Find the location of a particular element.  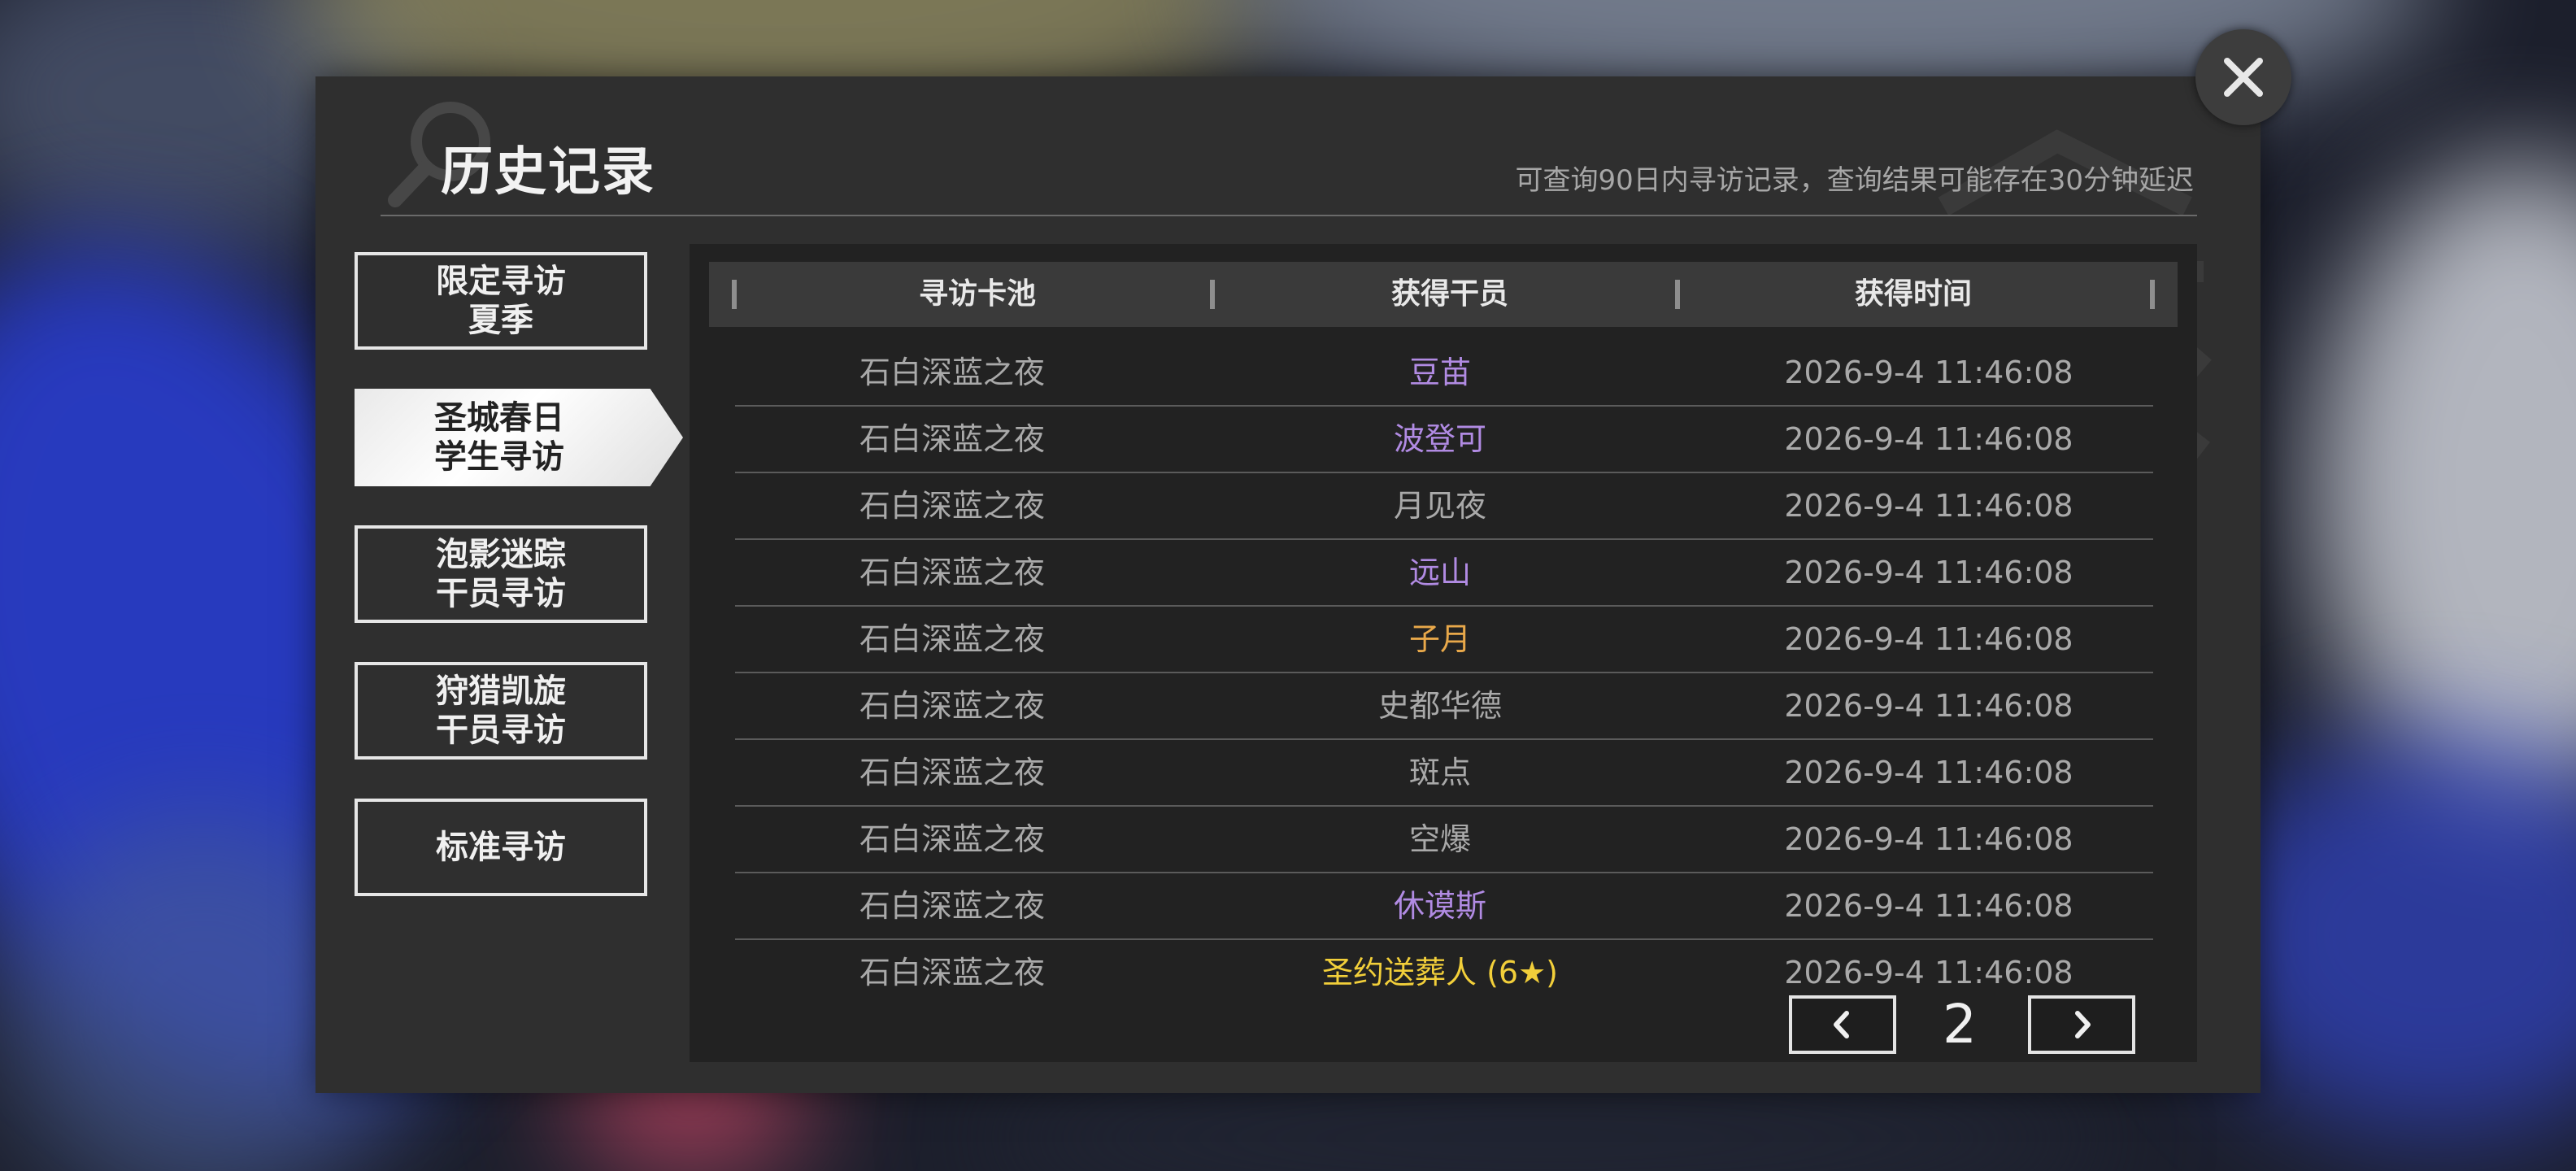

cell-operator: 月见夜 is located at coordinates (1440, 506).